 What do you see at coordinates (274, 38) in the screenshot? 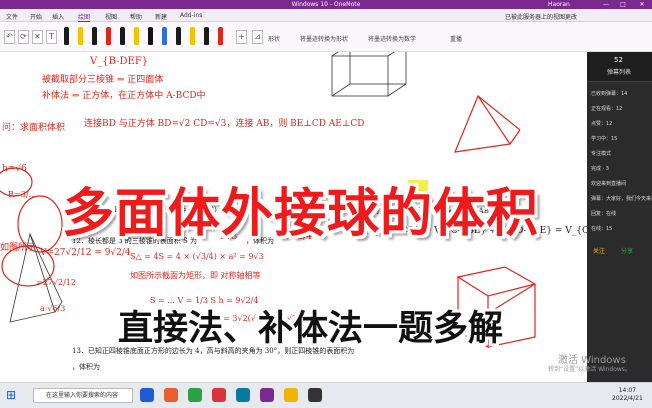
I see `shape-label: 形状` at bounding box center [274, 38].